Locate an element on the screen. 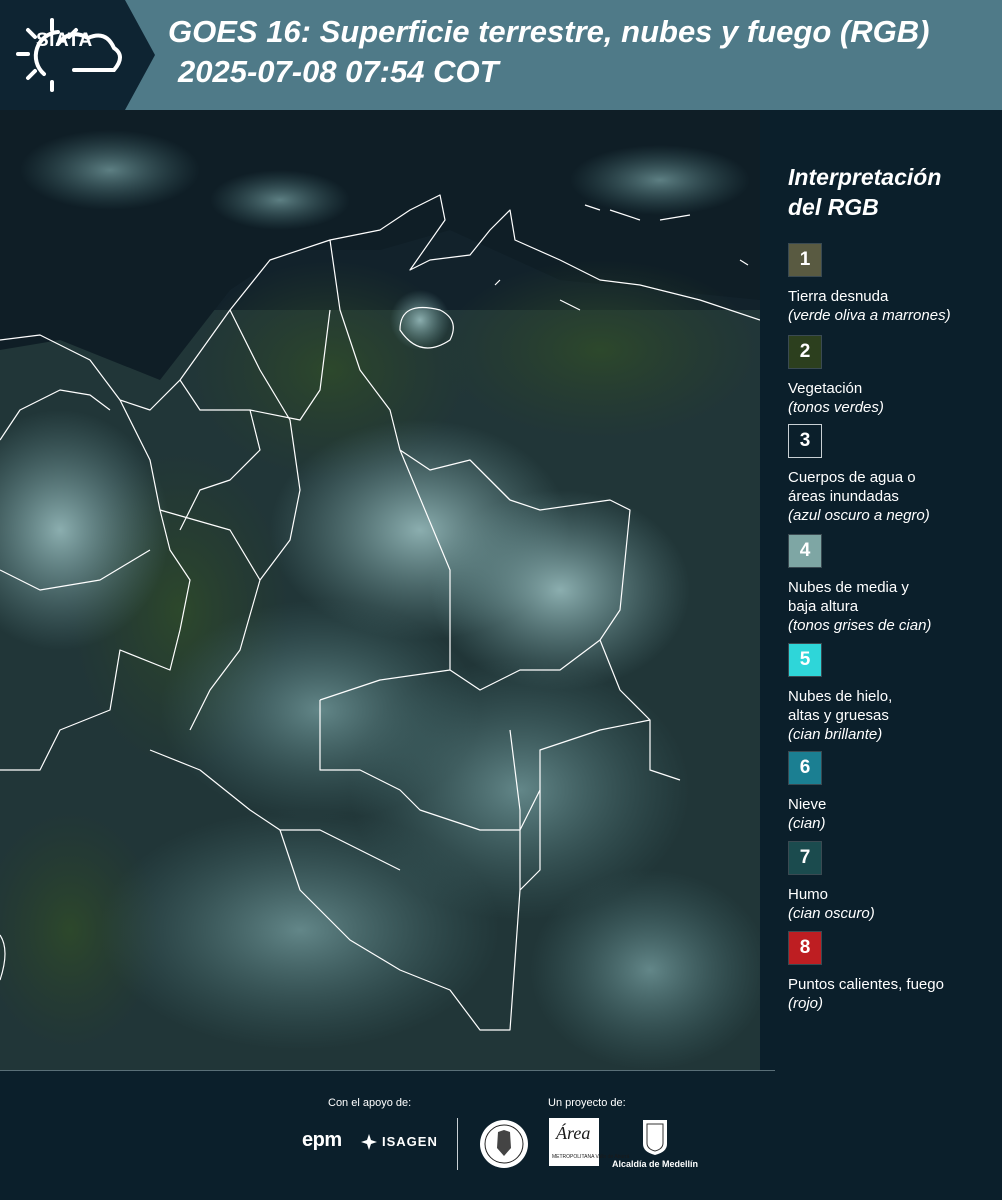 The height and width of the screenshot is (1200, 1002). legend-label: Humo is located at coordinates (808, 894).